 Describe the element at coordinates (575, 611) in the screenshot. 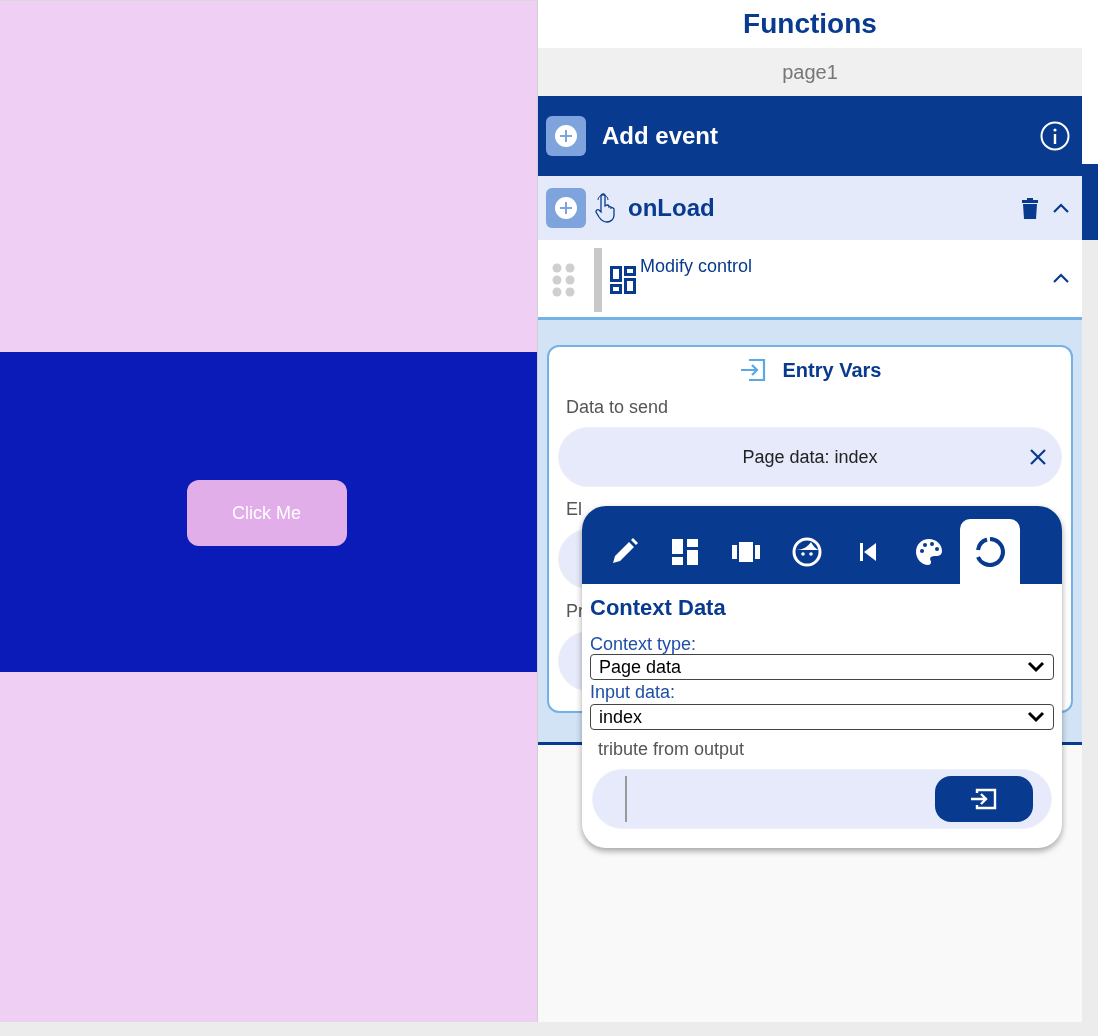

I see `field-label: Pr` at that location.